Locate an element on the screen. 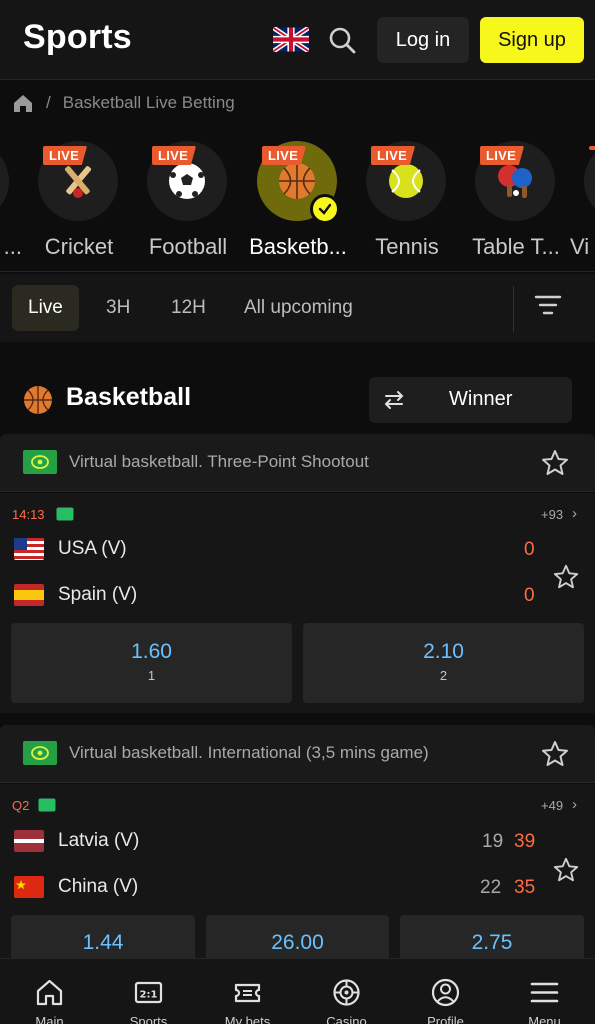 The width and height of the screenshot is (595, 1024). team-name: Spain (V) is located at coordinates (98, 594).